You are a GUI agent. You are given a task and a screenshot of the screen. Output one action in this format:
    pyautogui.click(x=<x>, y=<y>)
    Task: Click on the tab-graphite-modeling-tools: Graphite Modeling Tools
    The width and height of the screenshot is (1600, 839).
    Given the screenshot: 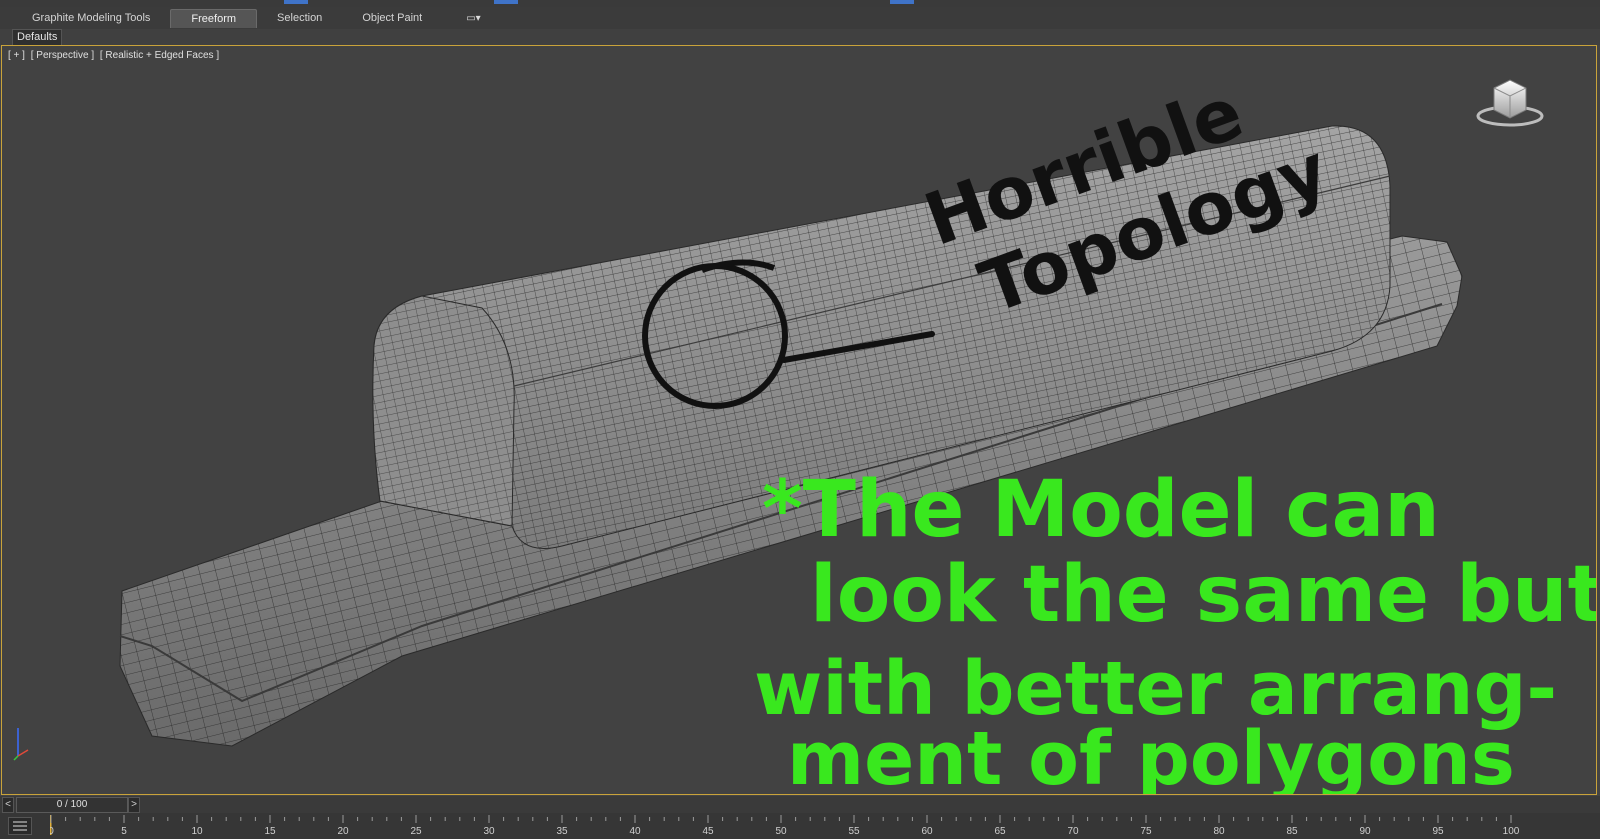 What is the action you would take?
    pyautogui.click(x=91, y=18)
    